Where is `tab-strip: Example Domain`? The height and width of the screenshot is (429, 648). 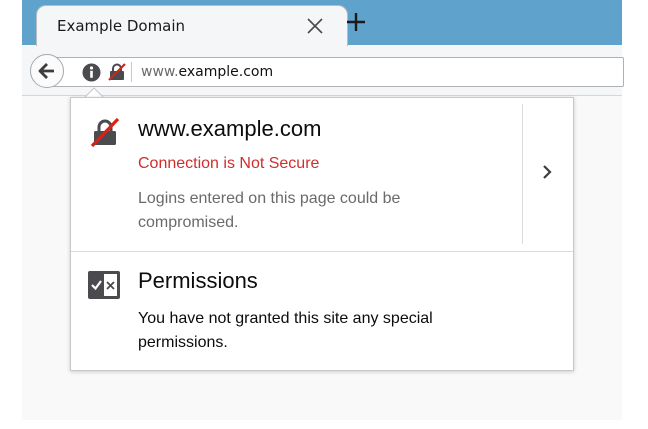
tab-strip: Example Domain is located at coordinates (322, 23).